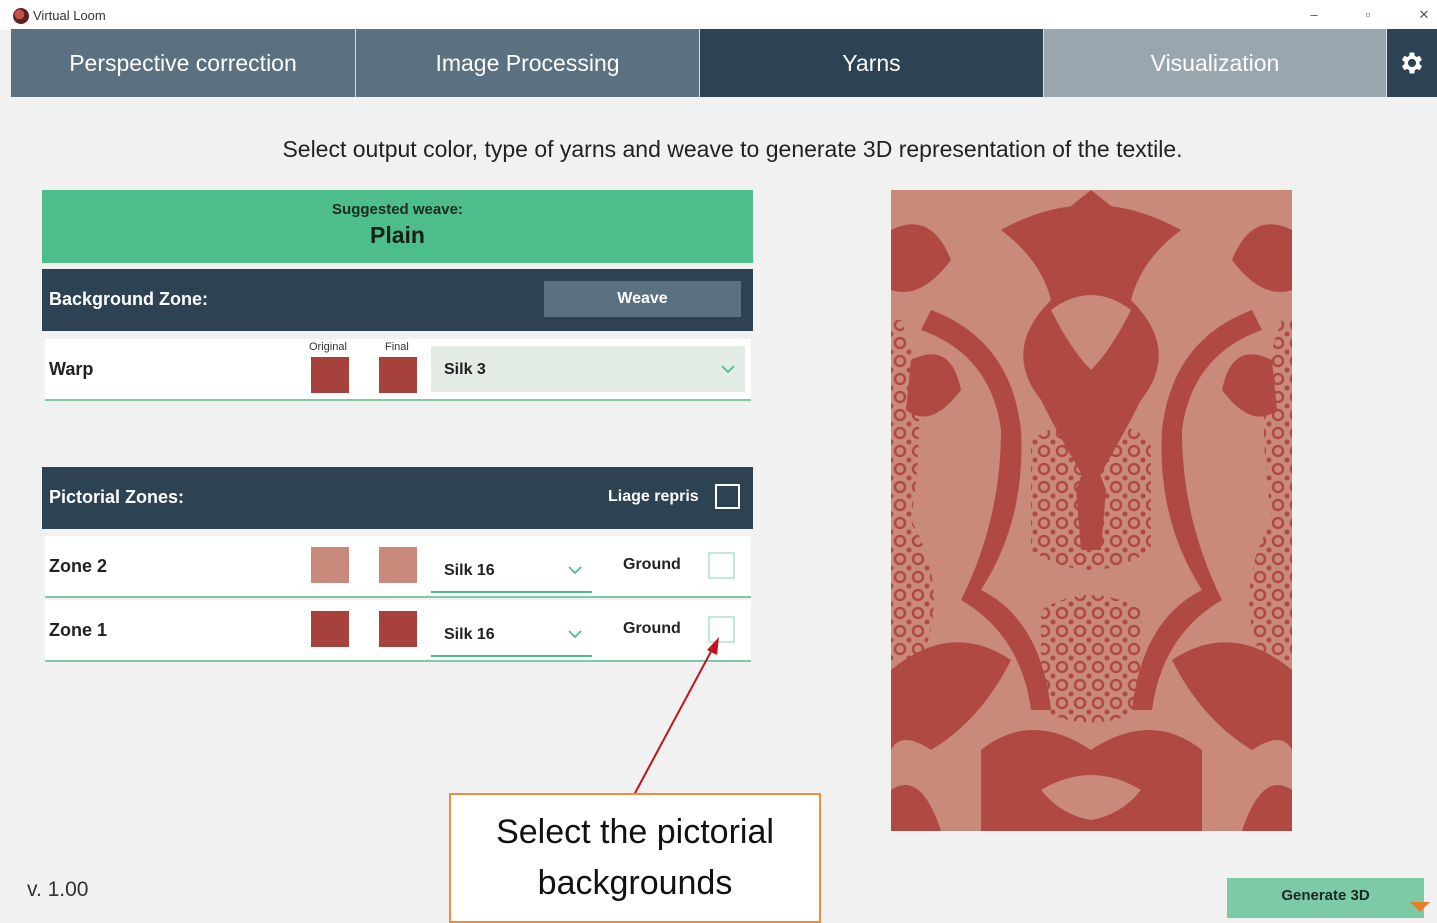 The image size is (1437, 923). I want to click on gear-icon, so click(1412, 63).